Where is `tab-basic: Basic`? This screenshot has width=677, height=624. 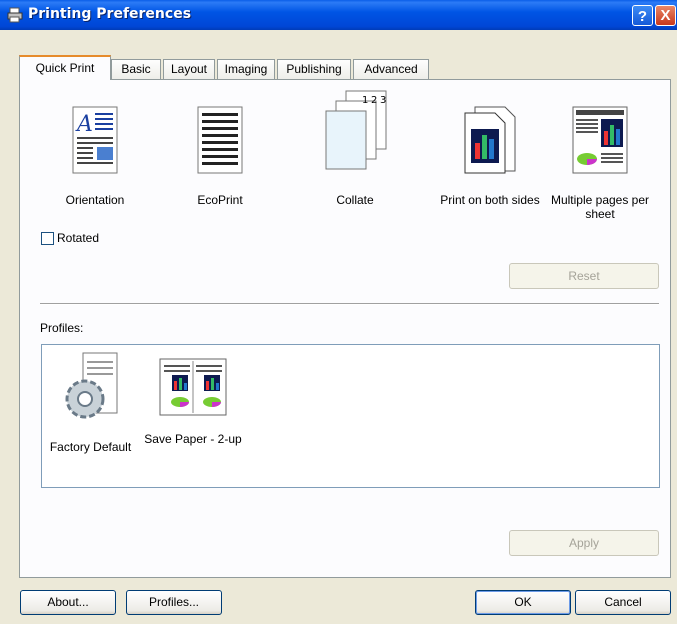 tab-basic: Basic is located at coordinates (136, 69).